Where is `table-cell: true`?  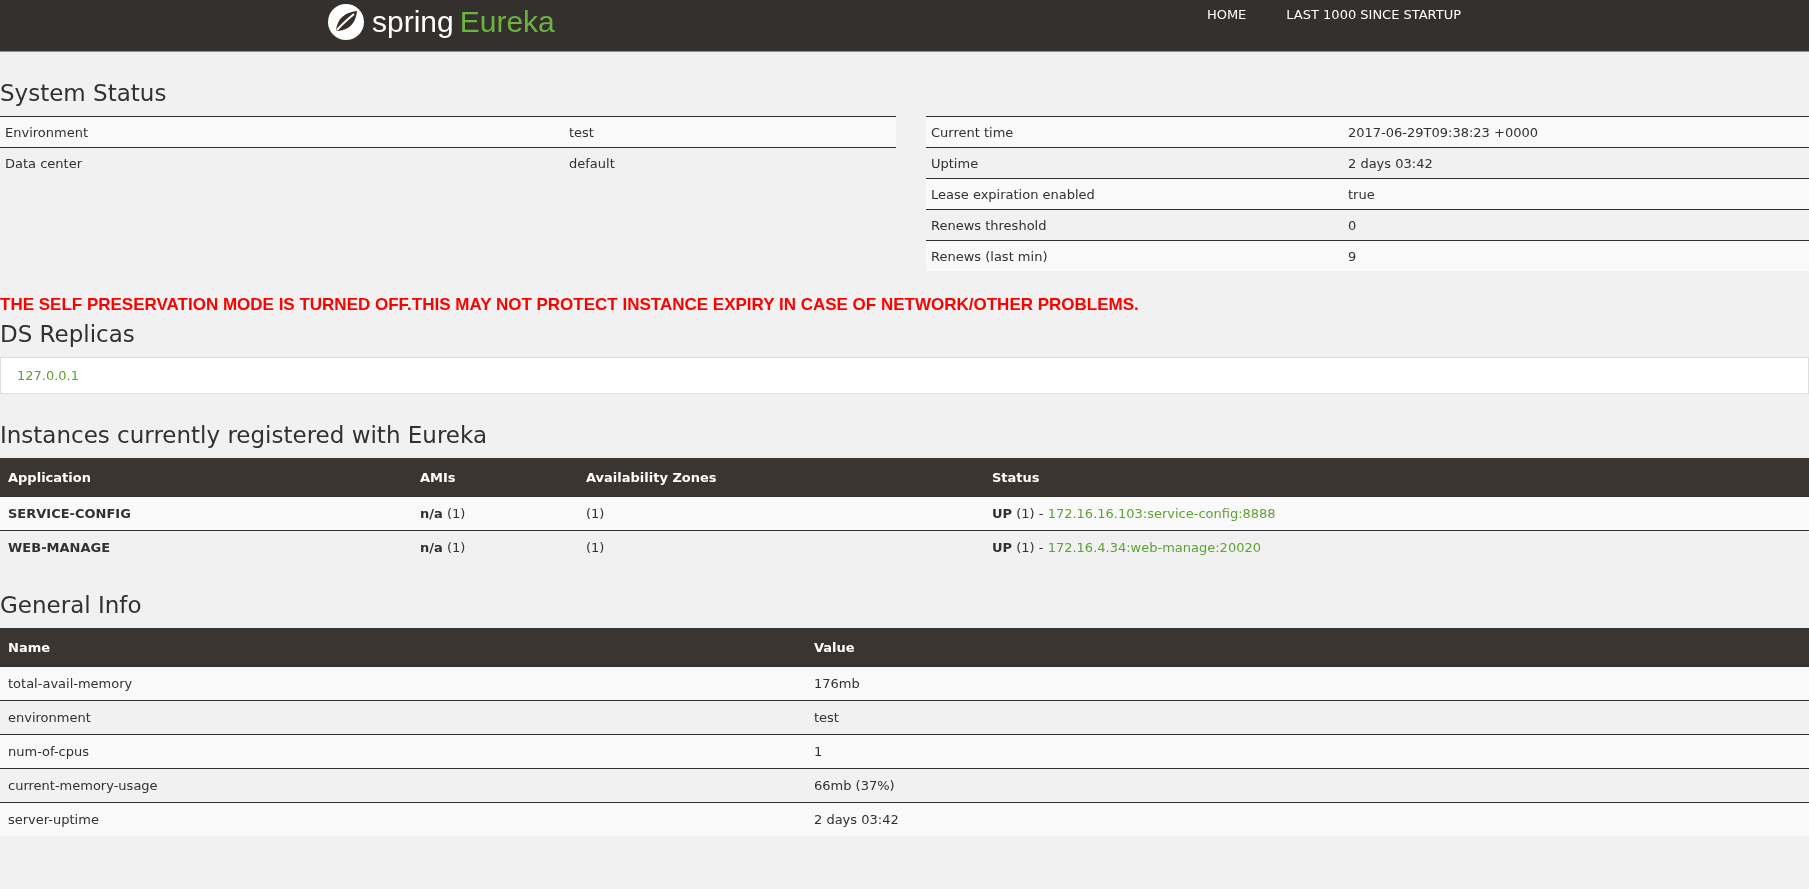 table-cell: true is located at coordinates (1576, 194).